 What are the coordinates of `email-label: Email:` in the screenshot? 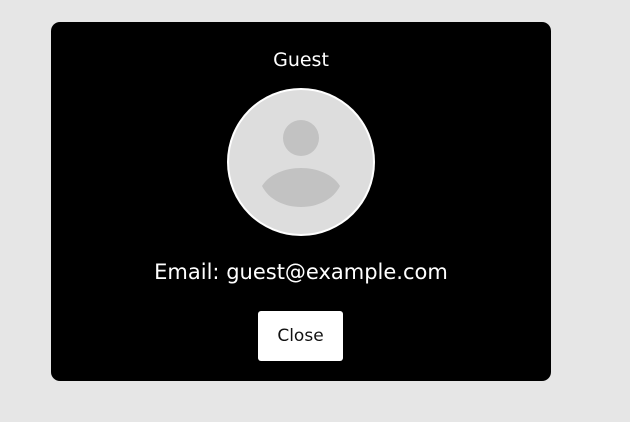 It's located at (187, 272).